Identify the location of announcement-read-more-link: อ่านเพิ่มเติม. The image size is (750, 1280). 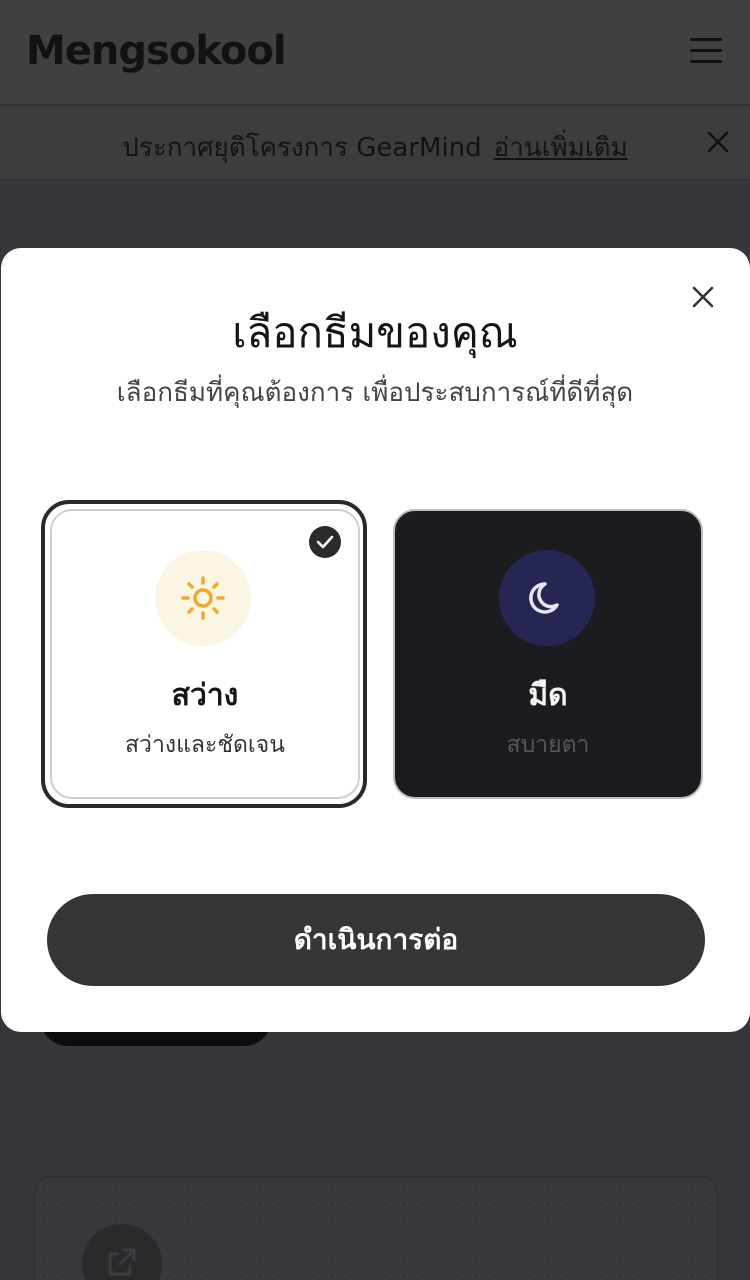
(561, 148).